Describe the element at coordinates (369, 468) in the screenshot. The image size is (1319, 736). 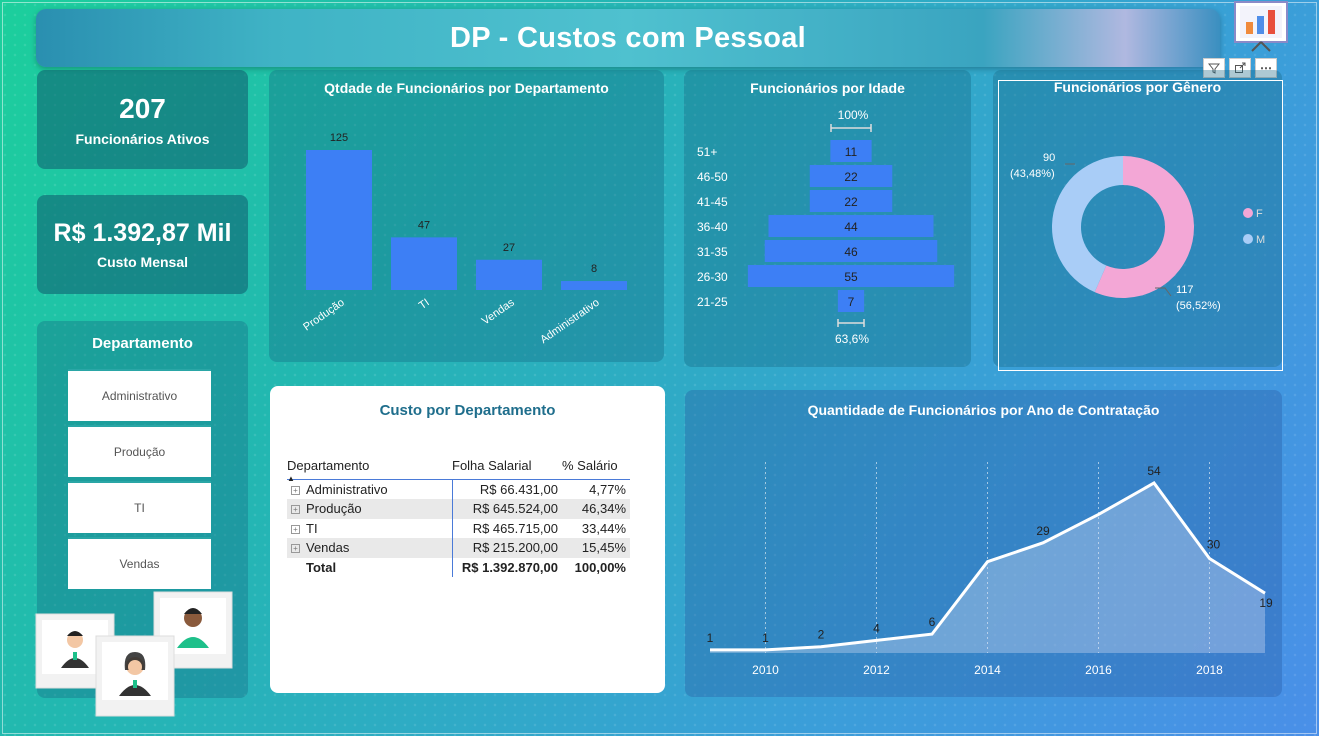
I see `col-departamento: Departamento ▲` at that location.